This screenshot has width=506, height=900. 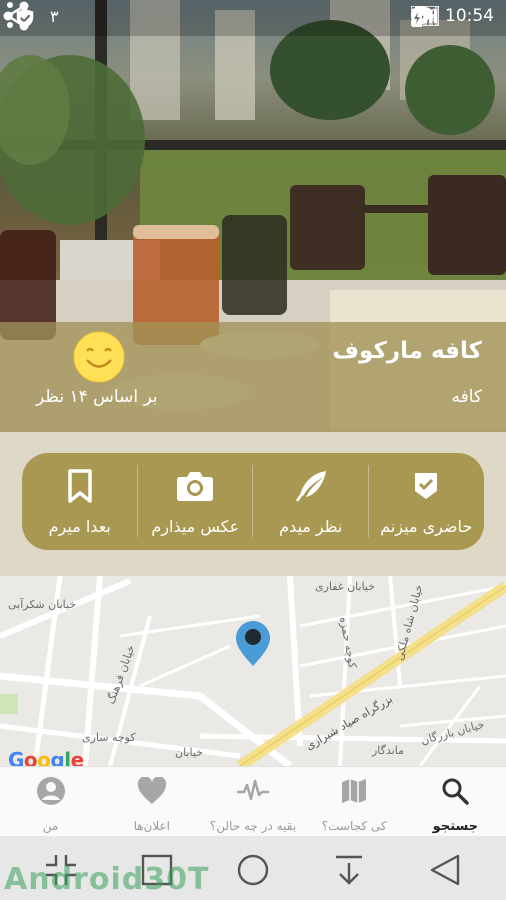 I want to click on nav-notifications: اعلان‌ها, so click(x=151, y=801).